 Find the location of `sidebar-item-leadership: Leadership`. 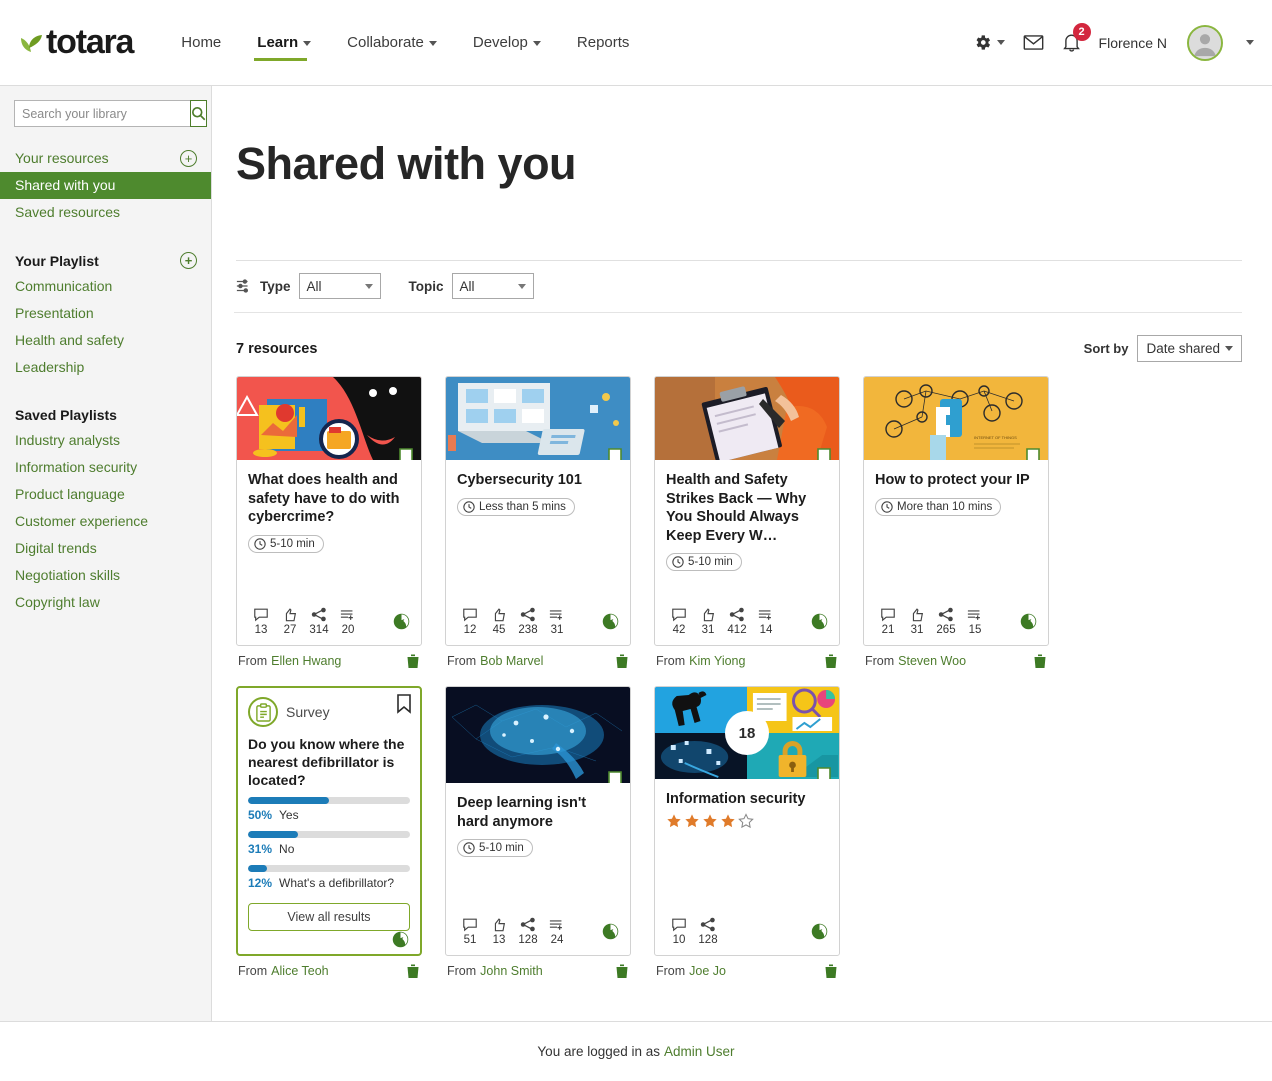

sidebar-item-leadership: Leadership is located at coordinates (105, 367).